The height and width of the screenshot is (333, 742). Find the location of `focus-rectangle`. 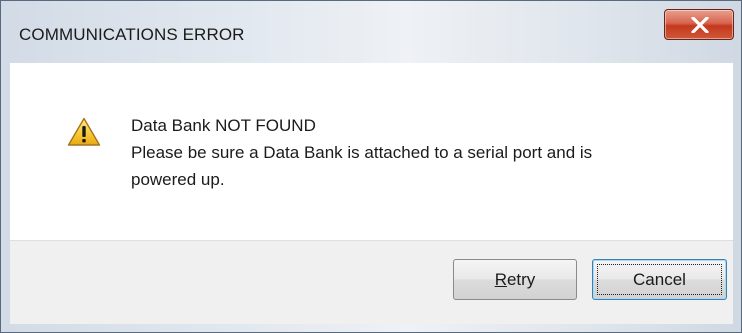

focus-rectangle is located at coordinates (659, 279).